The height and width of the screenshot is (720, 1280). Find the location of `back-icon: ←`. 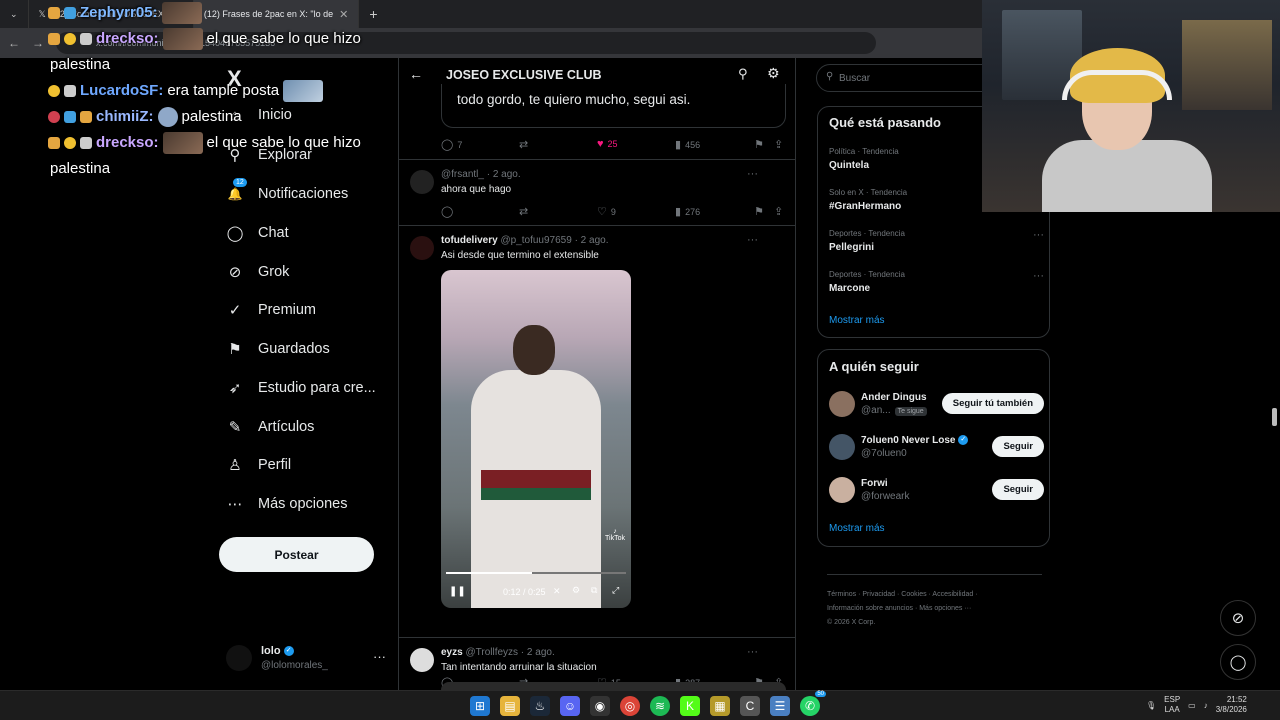

back-icon: ← is located at coordinates (14, 43).